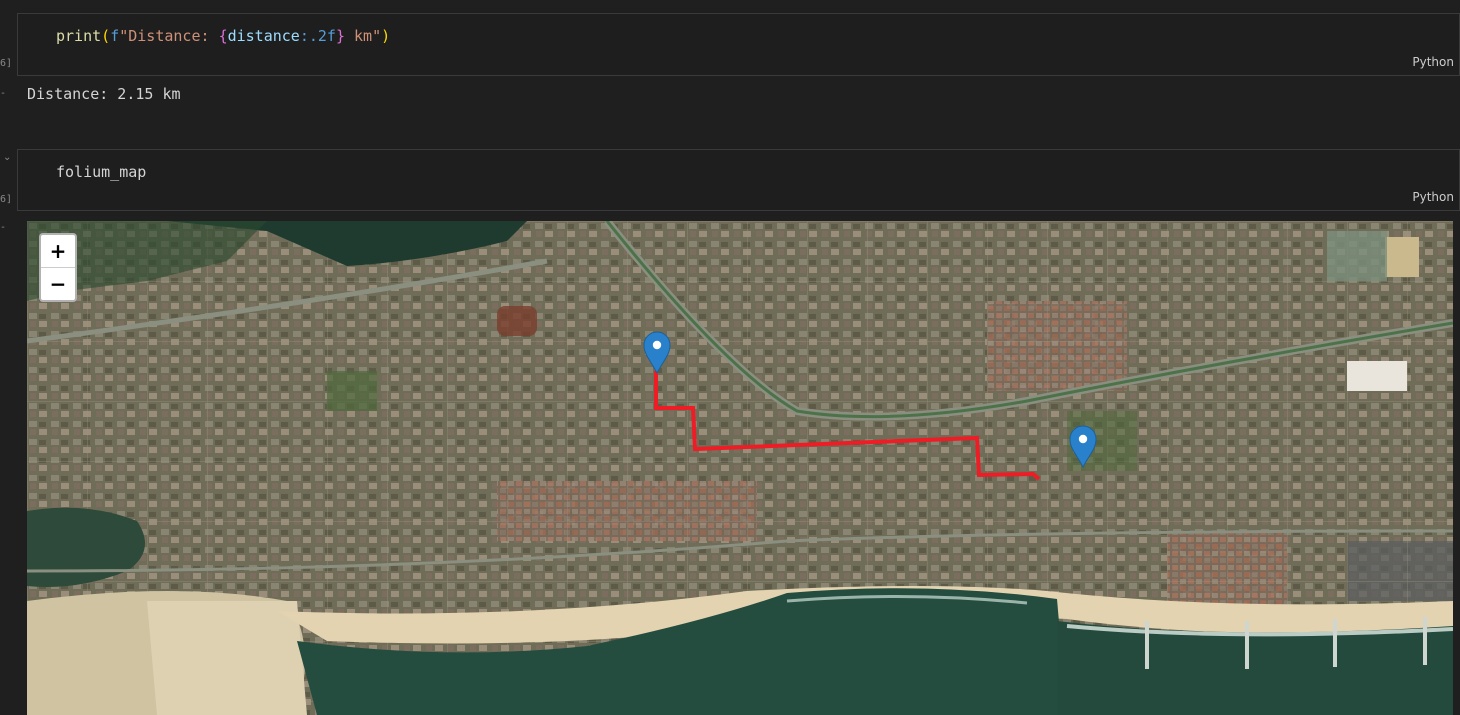  I want to click on zoom-out-button: −, so click(58, 284).